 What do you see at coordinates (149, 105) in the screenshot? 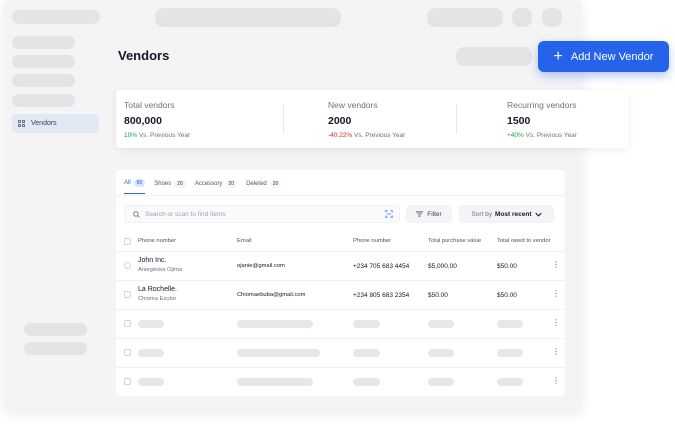
I see `stat-label: Total vendors` at bounding box center [149, 105].